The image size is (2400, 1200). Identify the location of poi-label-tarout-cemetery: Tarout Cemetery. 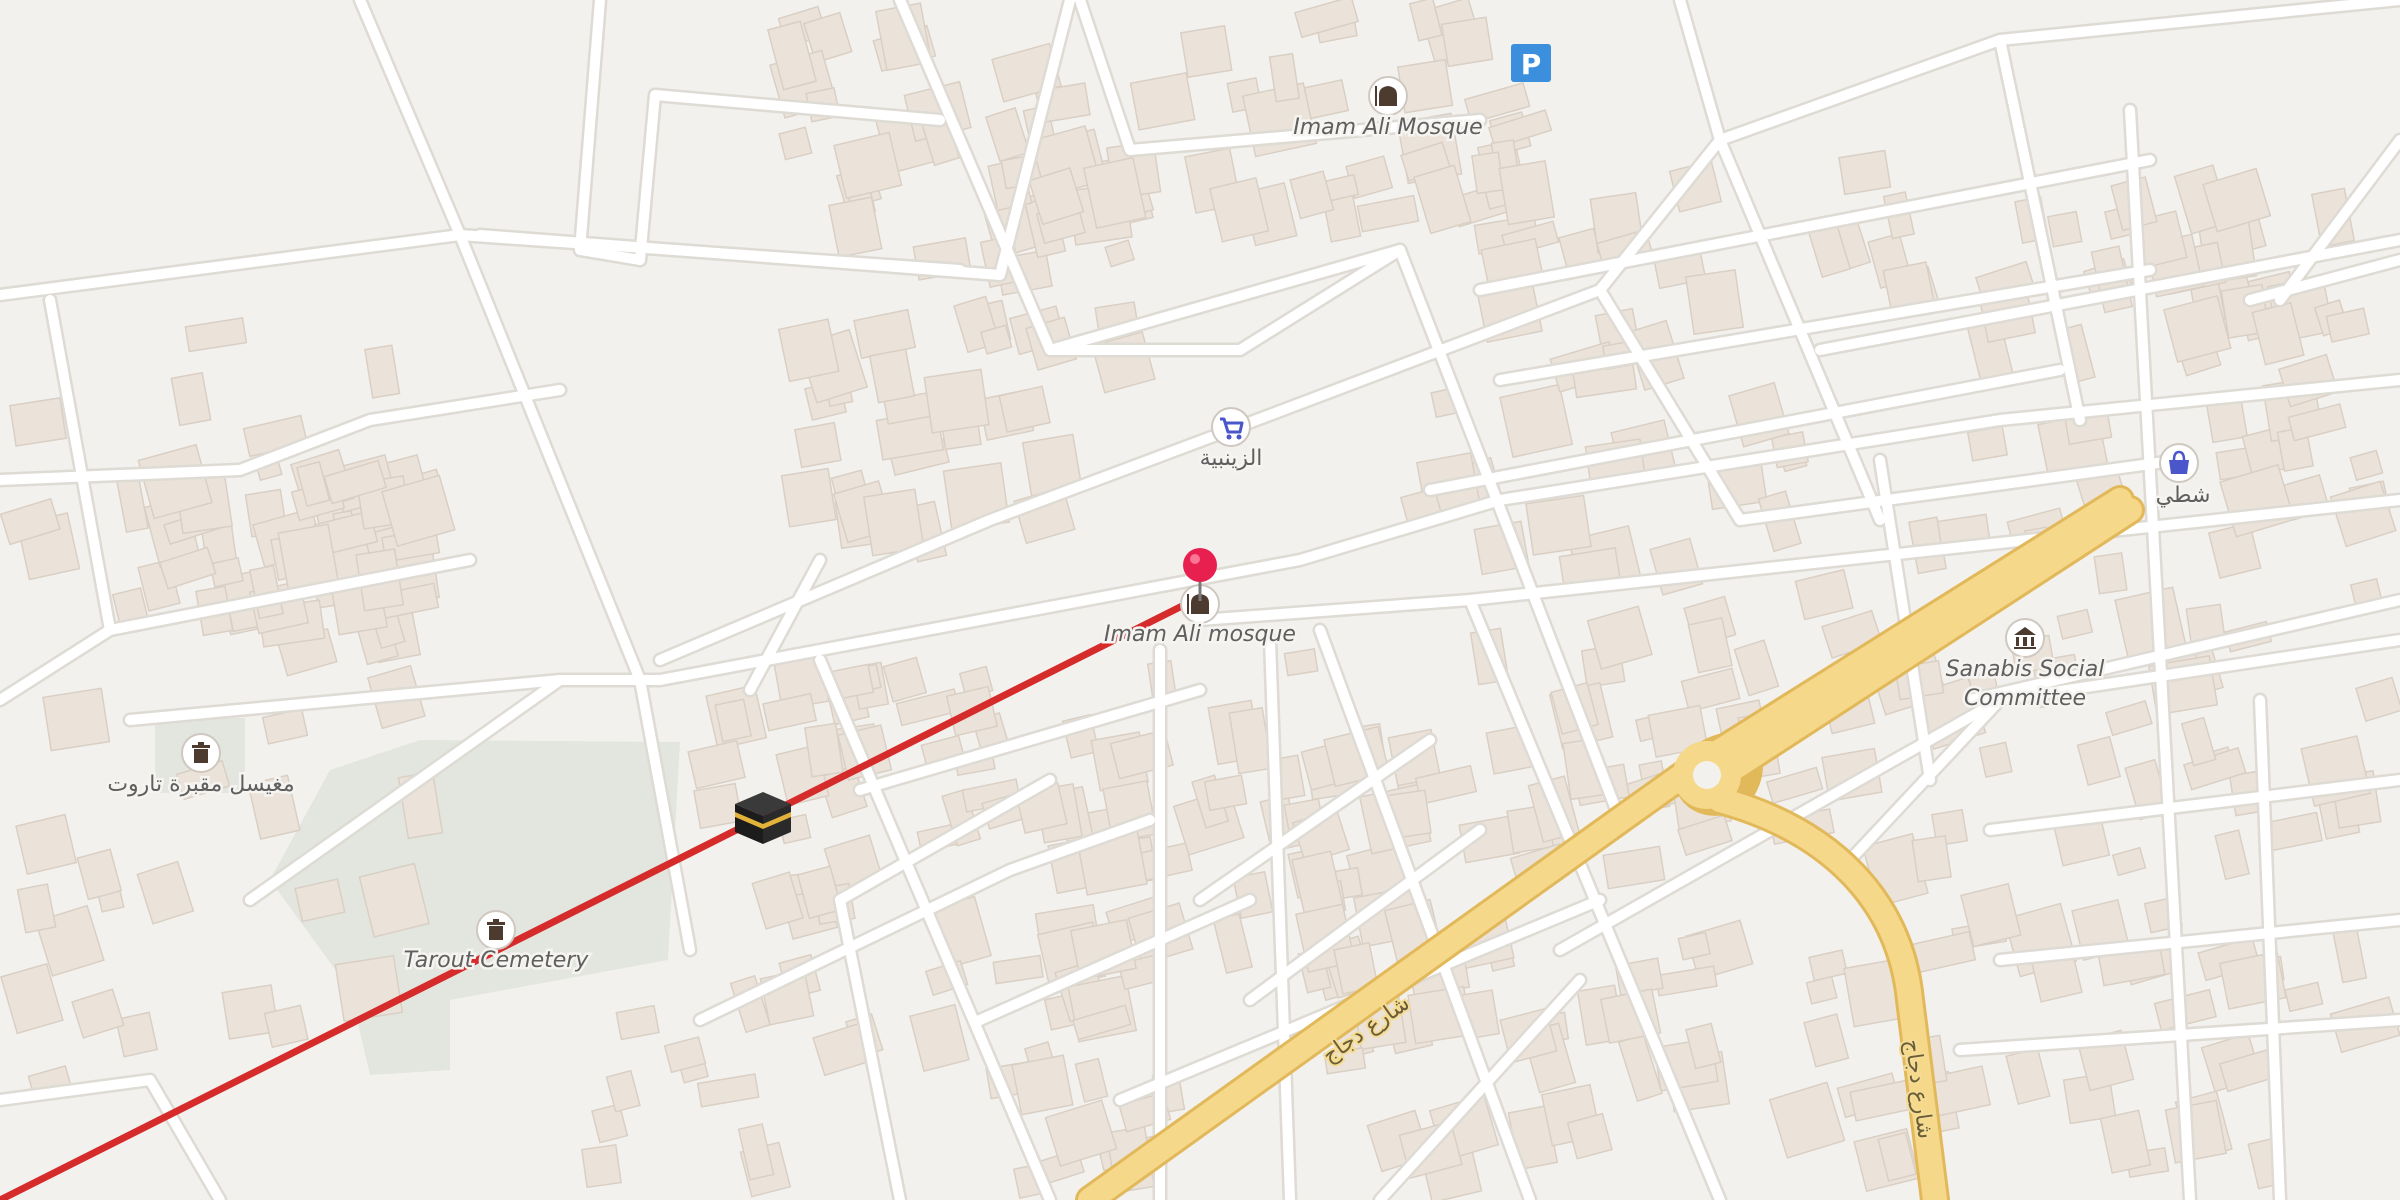
(496, 961).